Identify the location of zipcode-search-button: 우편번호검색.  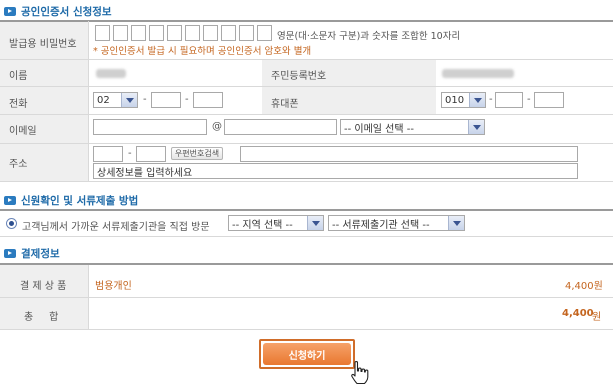
(197, 153).